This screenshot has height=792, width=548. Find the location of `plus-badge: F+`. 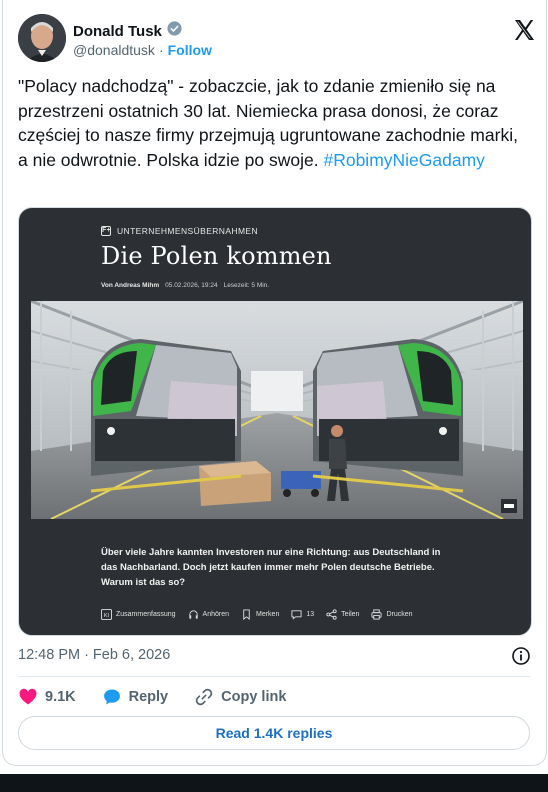

plus-badge: F+ is located at coordinates (106, 231).